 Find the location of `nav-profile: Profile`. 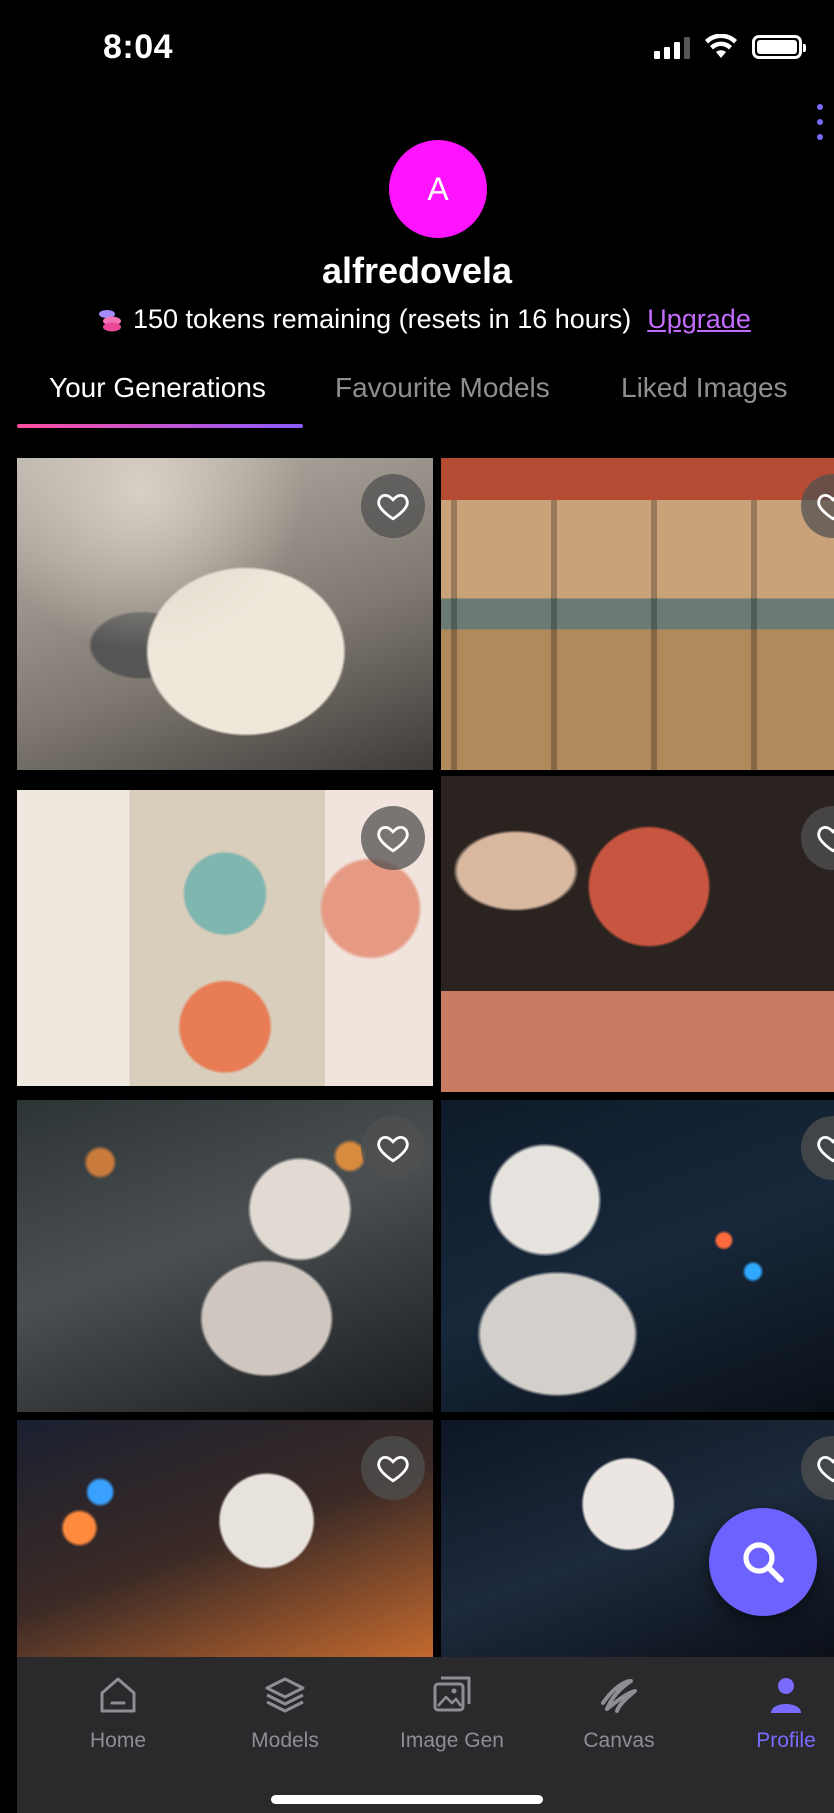

nav-profile: Profile is located at coordinates (770, 1713).